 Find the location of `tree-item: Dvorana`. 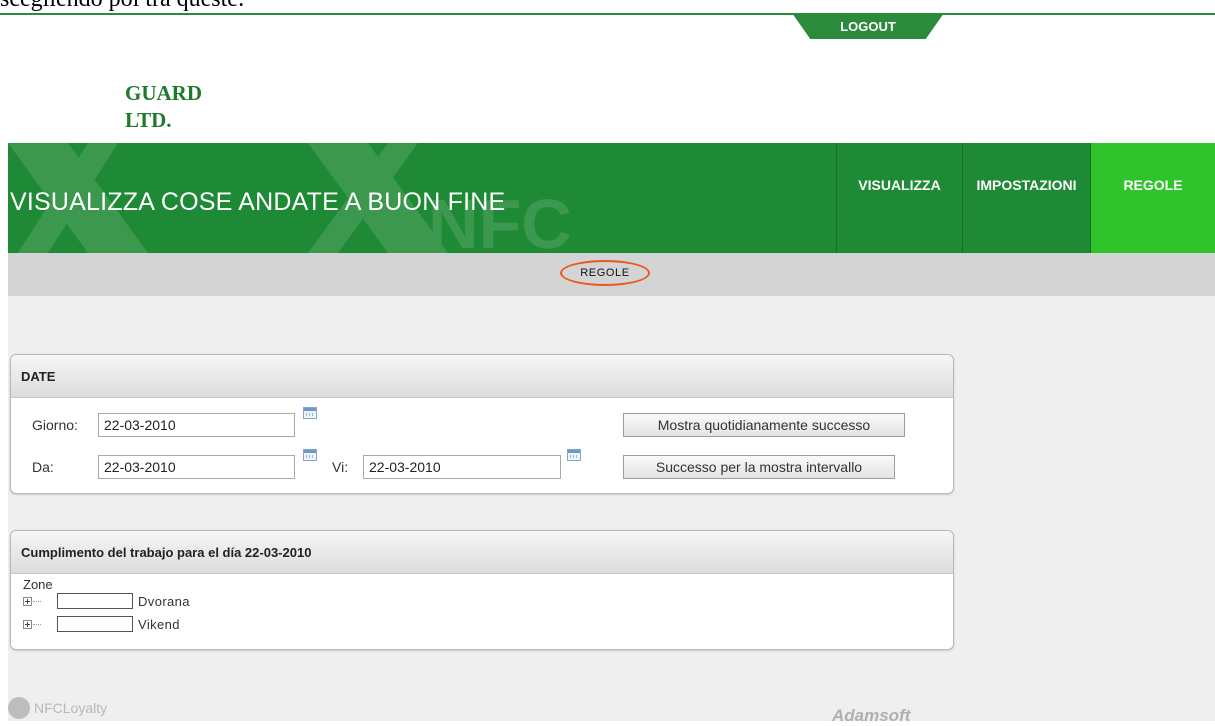

tree-item: Dvorana is located at coordinates (153, 602).